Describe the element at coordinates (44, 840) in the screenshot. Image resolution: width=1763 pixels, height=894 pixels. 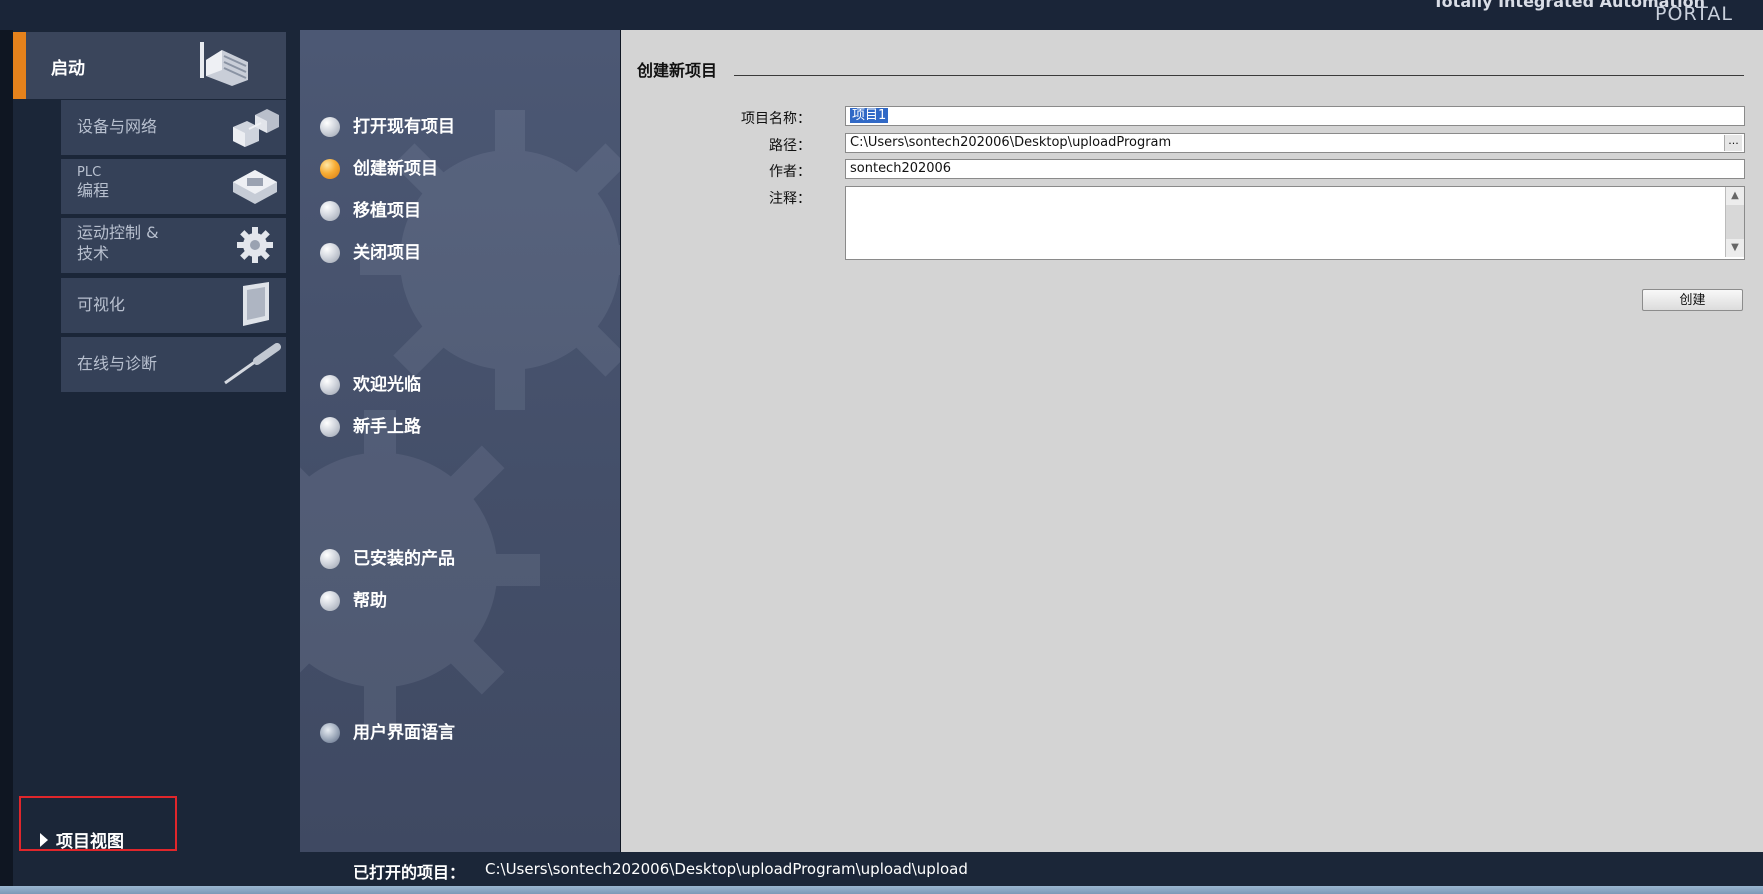
I see `caret-right-icon` at that location.